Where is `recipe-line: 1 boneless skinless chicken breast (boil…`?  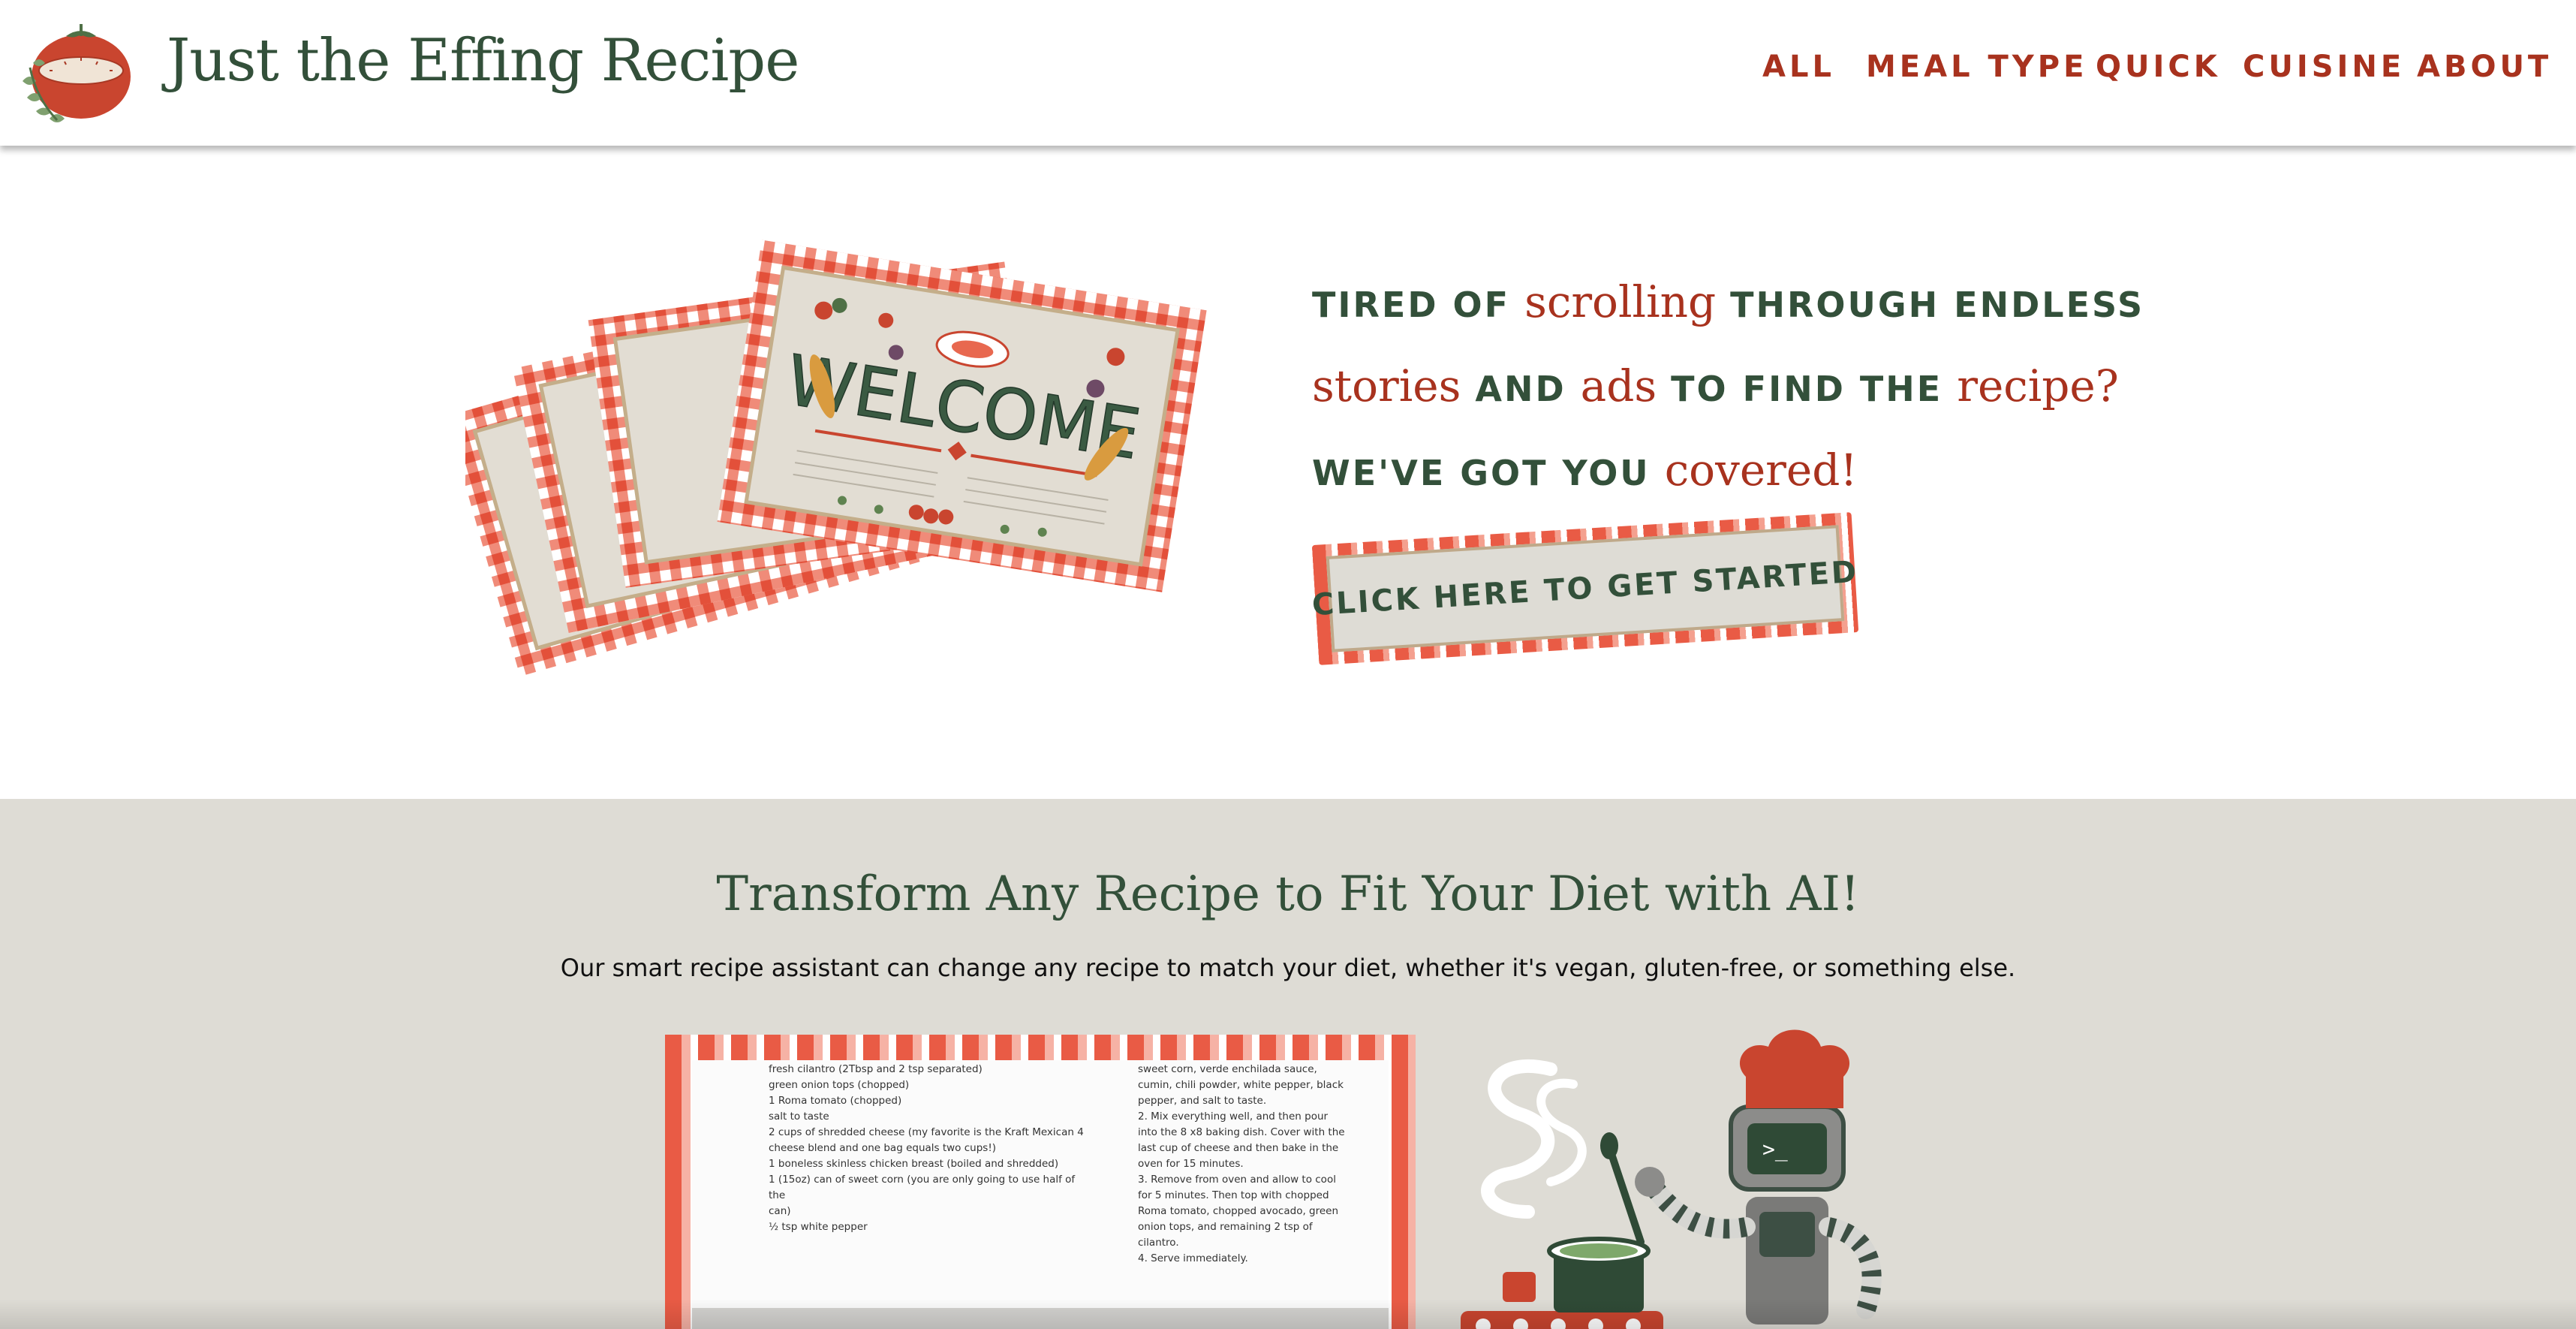 recipe-line: 1 boneless skinless chicken breast (boil… is located at coordinates (914, 1164).